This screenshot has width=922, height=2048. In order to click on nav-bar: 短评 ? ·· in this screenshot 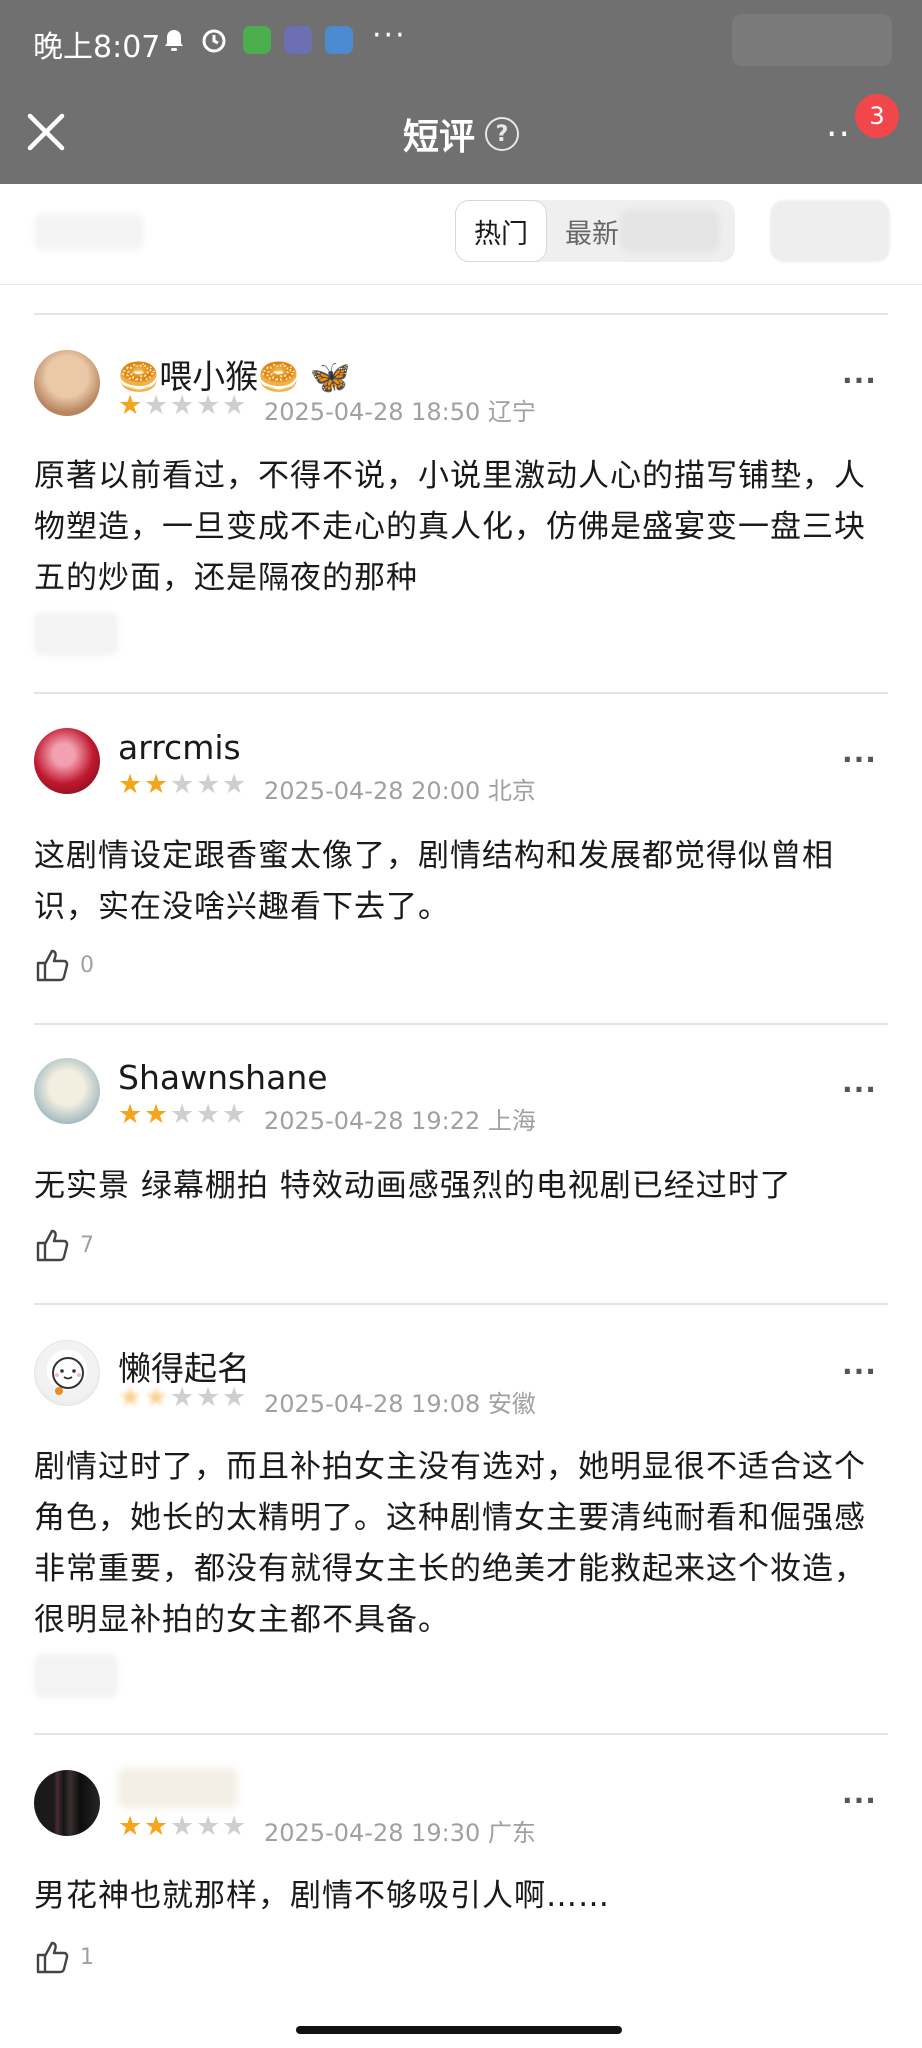, I will do `click(461, 134)`.